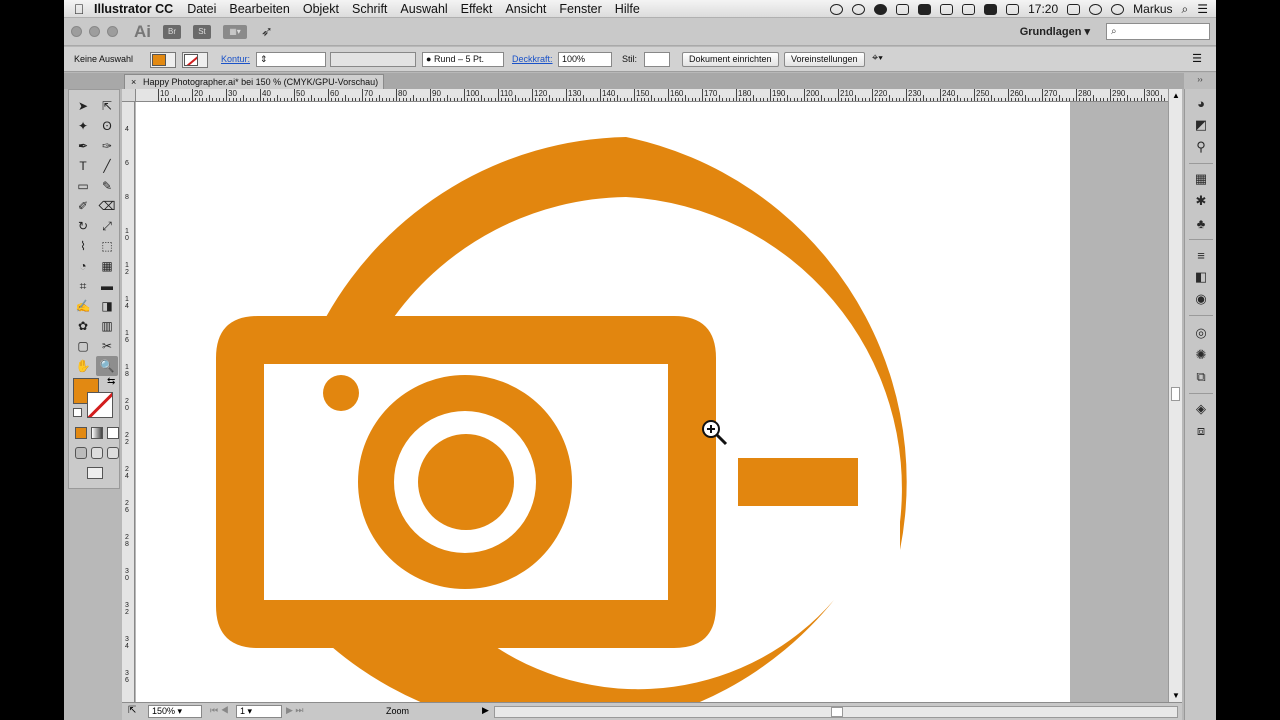 The height and width of the screenshot is (720, 1280). I want to click on pen-tool-icon: ✒, so click(83, 146).